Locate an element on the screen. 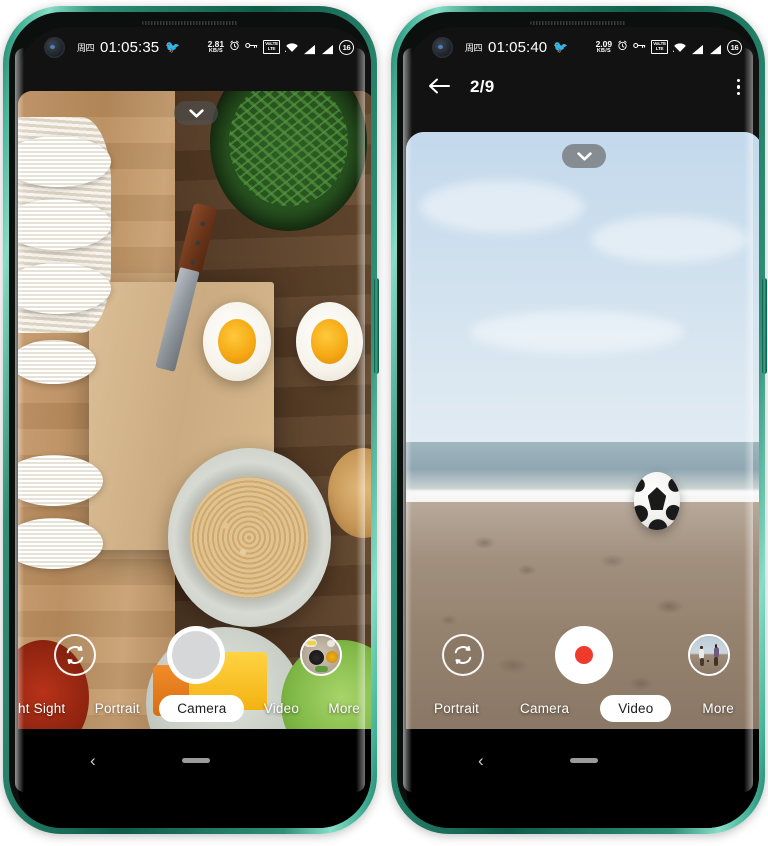  gallery-thumbnail-spices is located at coordinates (321, 655).